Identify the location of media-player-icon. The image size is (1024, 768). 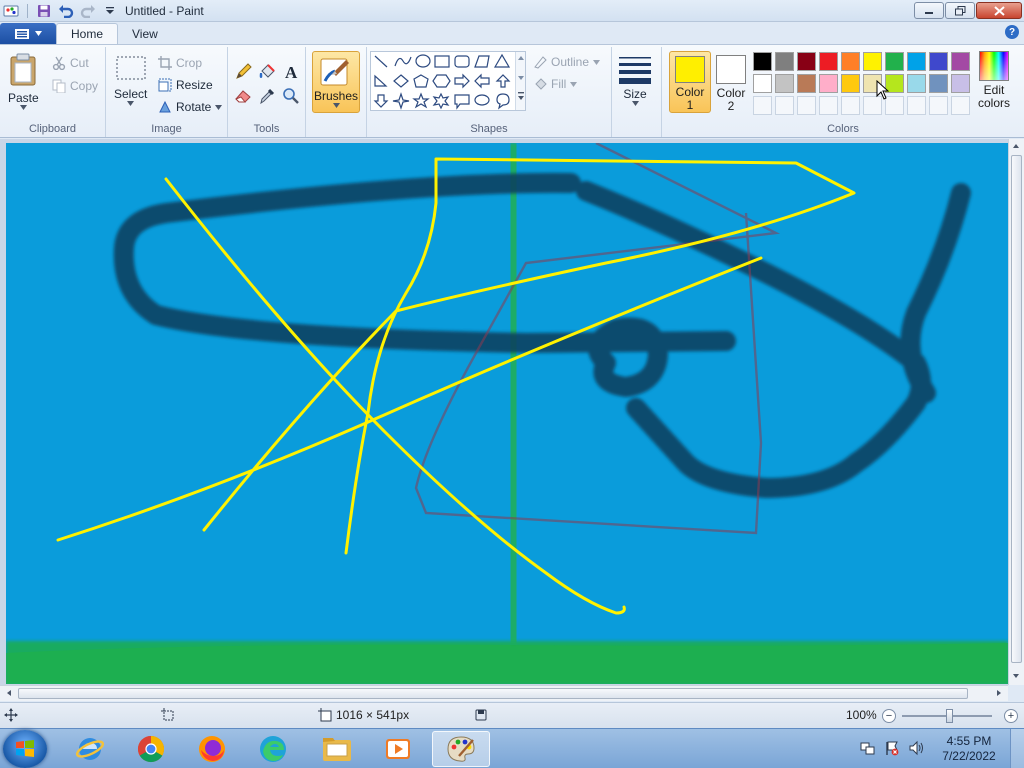
(398, 749).